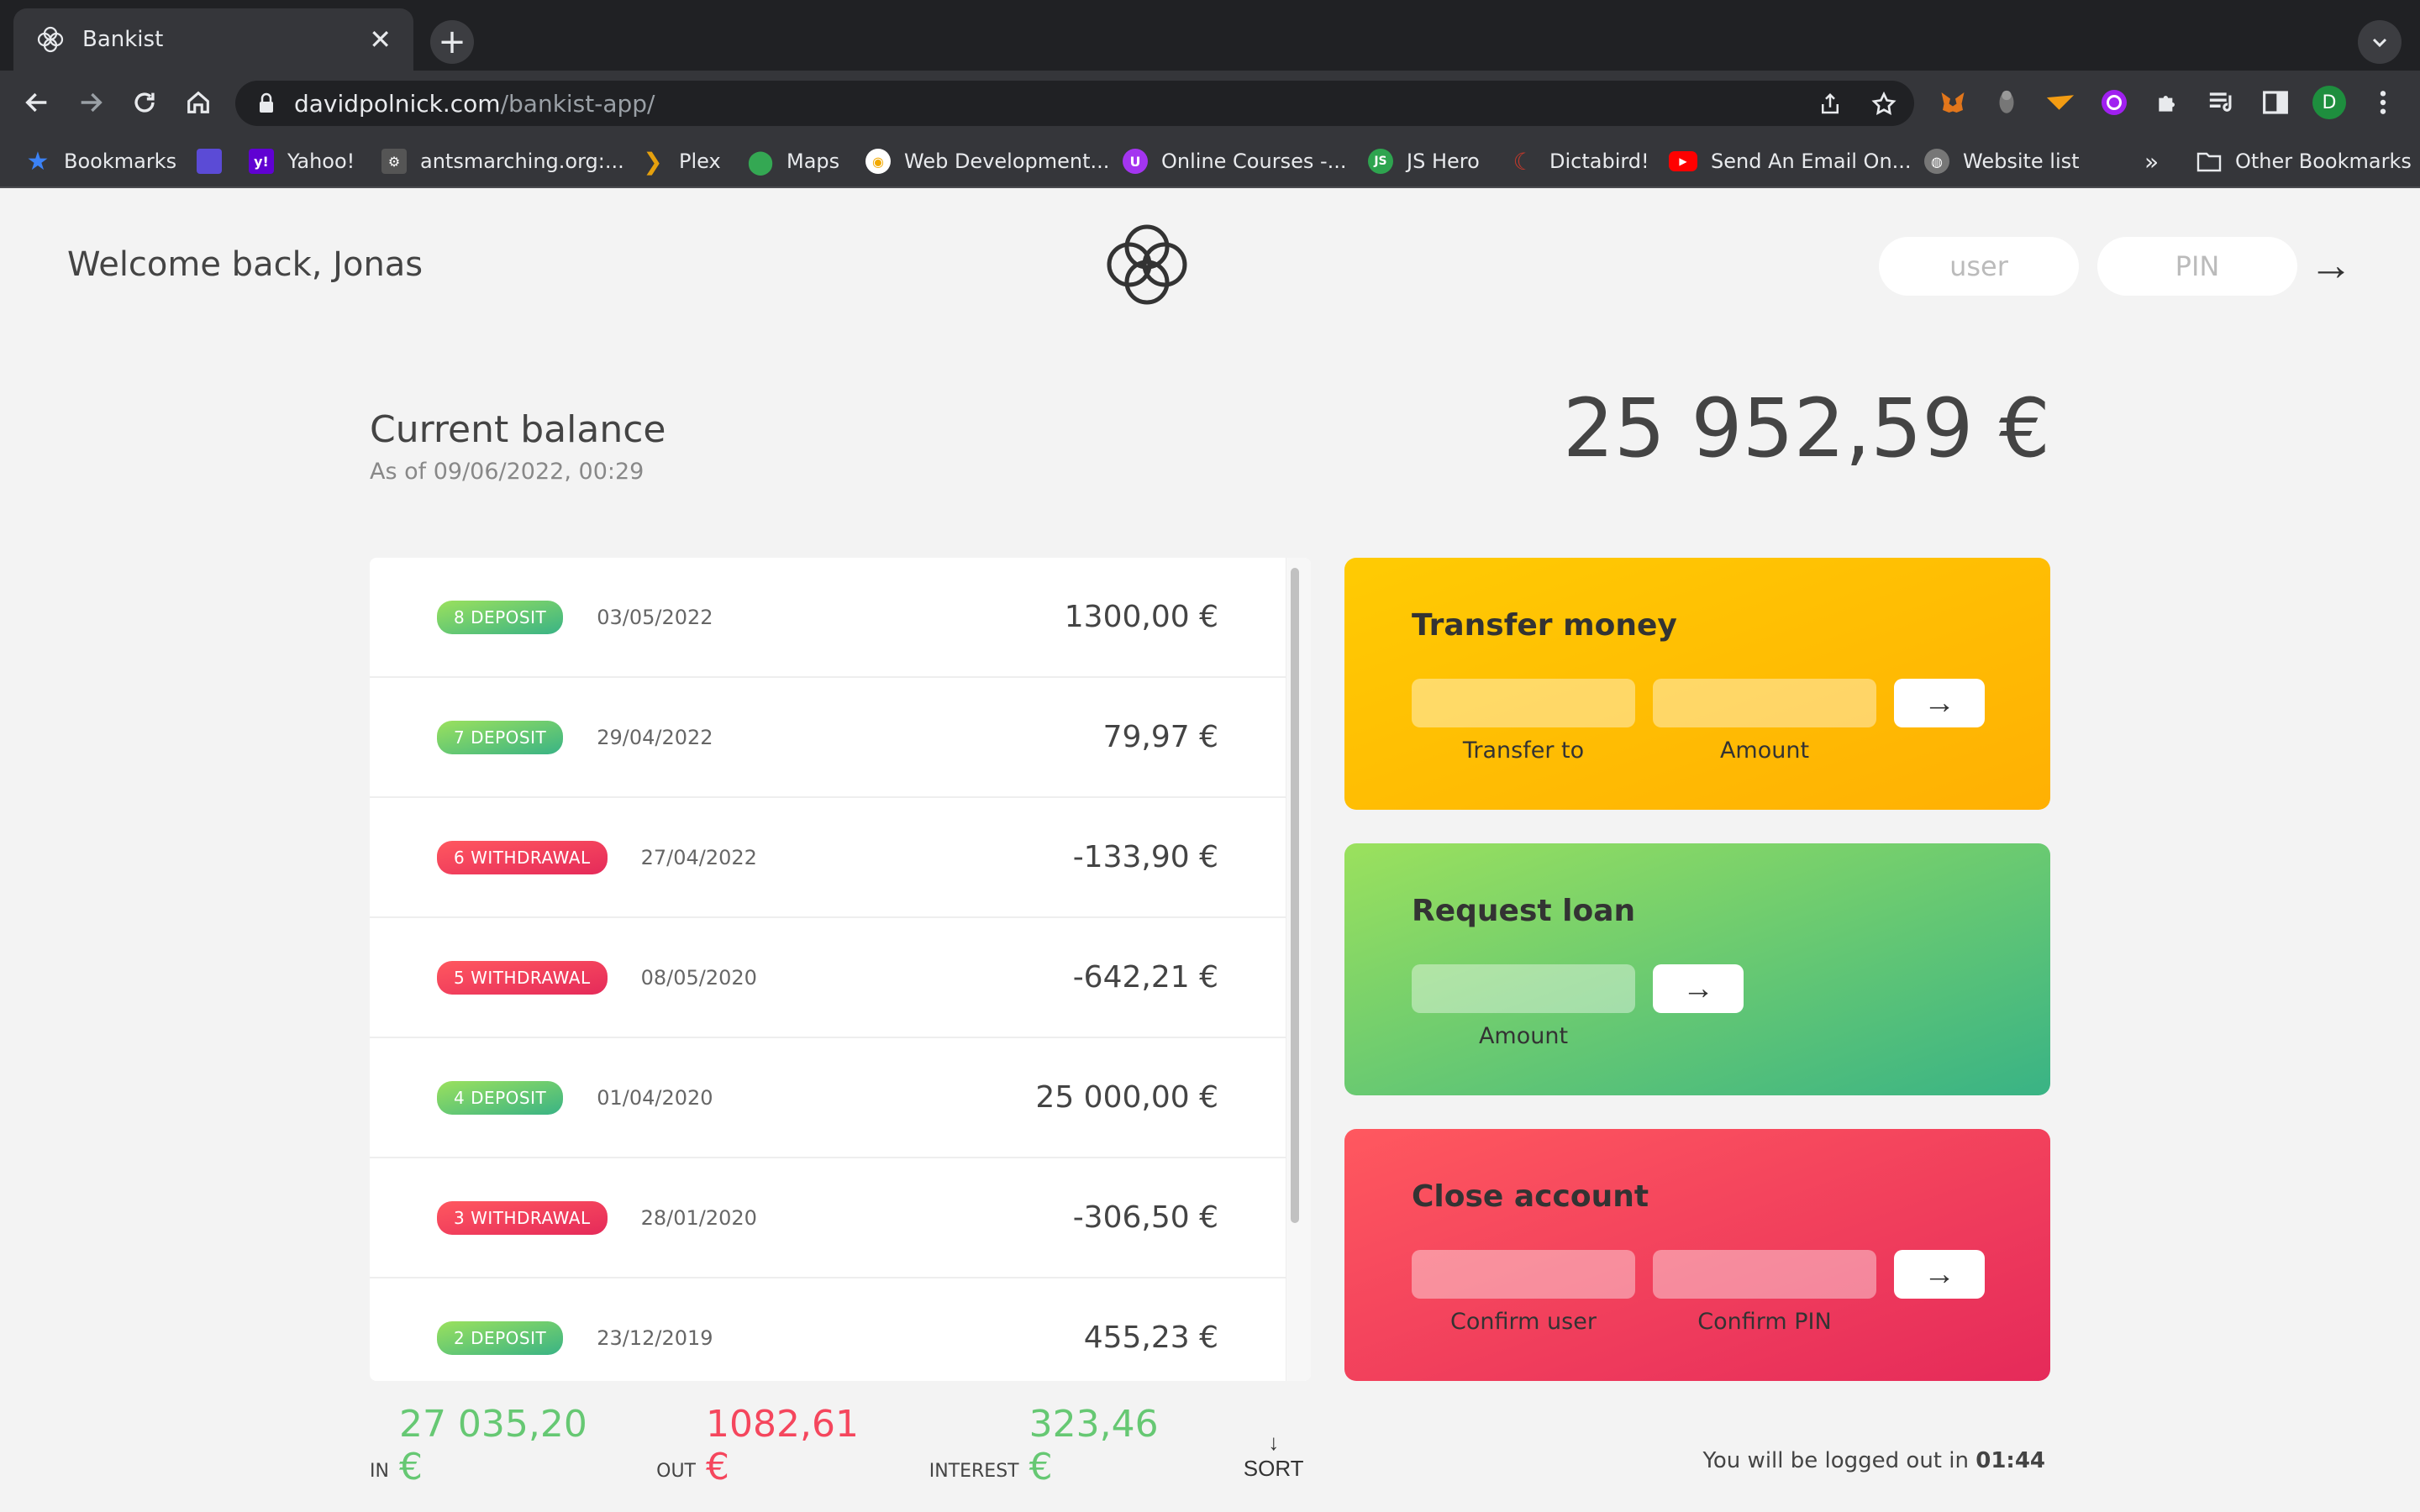 The width and height of the screenshot is (2420, 1512). I want to click on extension-purple-icon, so click(2114, 102).